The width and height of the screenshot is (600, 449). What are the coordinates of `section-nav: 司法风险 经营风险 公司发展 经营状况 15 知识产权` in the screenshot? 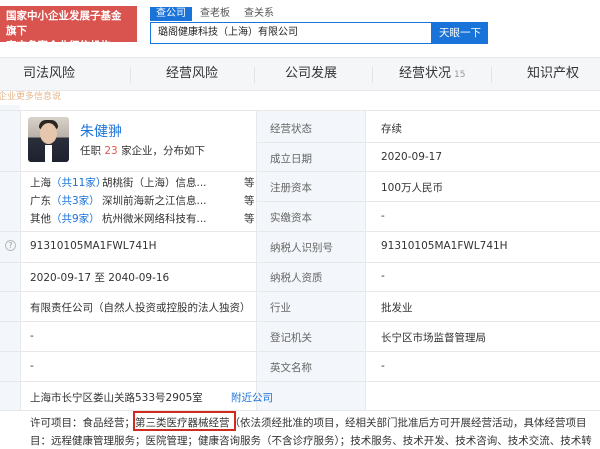 It's located at (300, 74).